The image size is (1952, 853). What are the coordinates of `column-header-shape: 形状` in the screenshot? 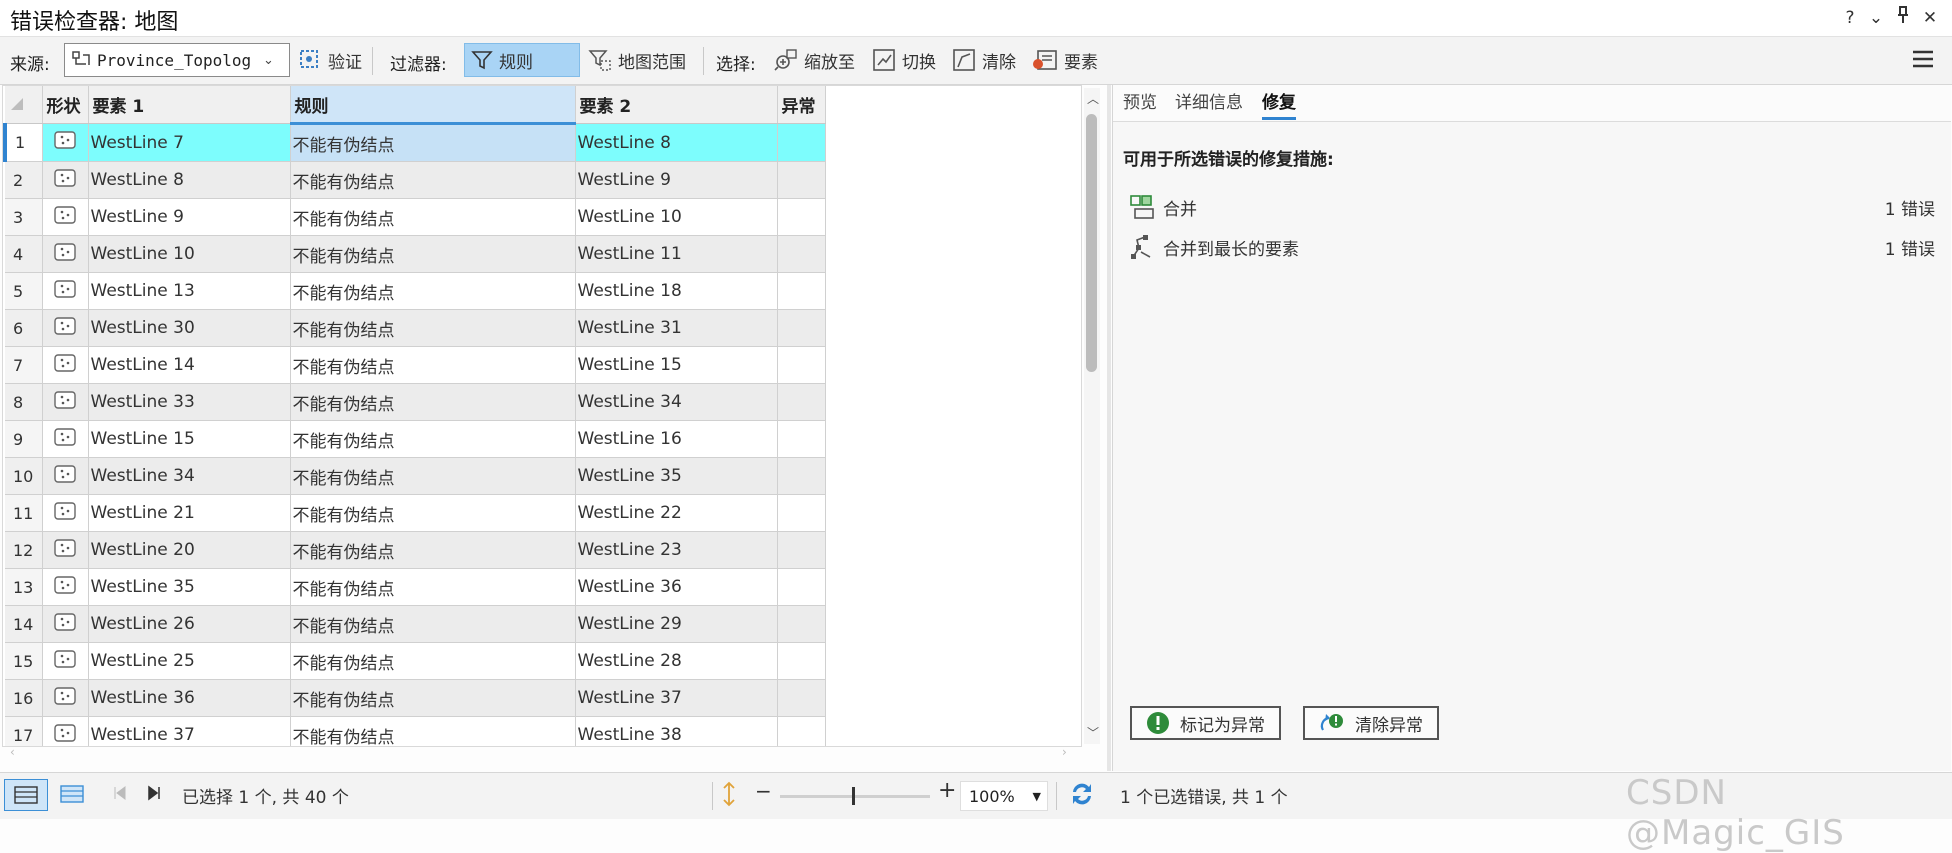 It's located at (65, 105).